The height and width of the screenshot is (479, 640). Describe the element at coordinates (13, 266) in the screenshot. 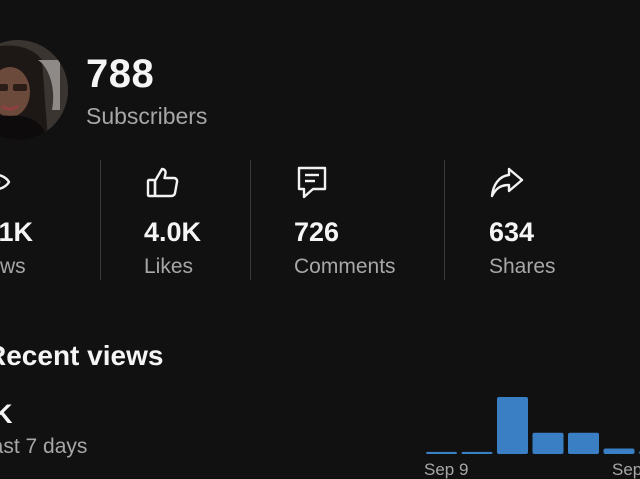

I see `views-label: Views` at that location.